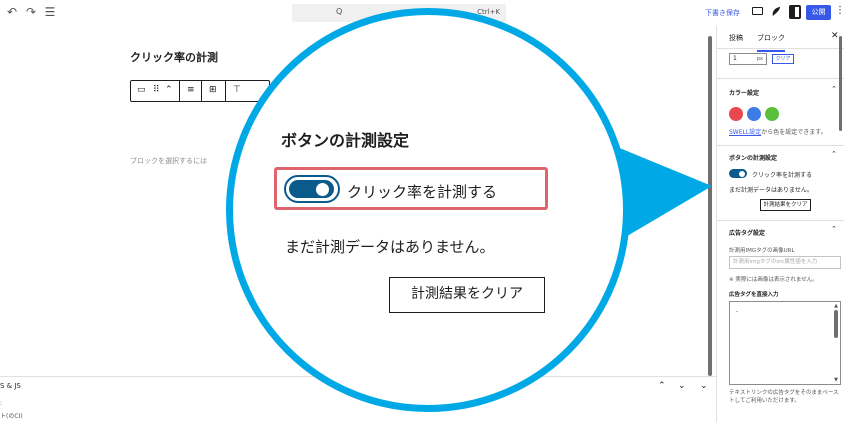  What do you see at coordinates (783, 59) in the screenshot?
I see `clear-value-button: クリア` at bounding box center [783, 59].